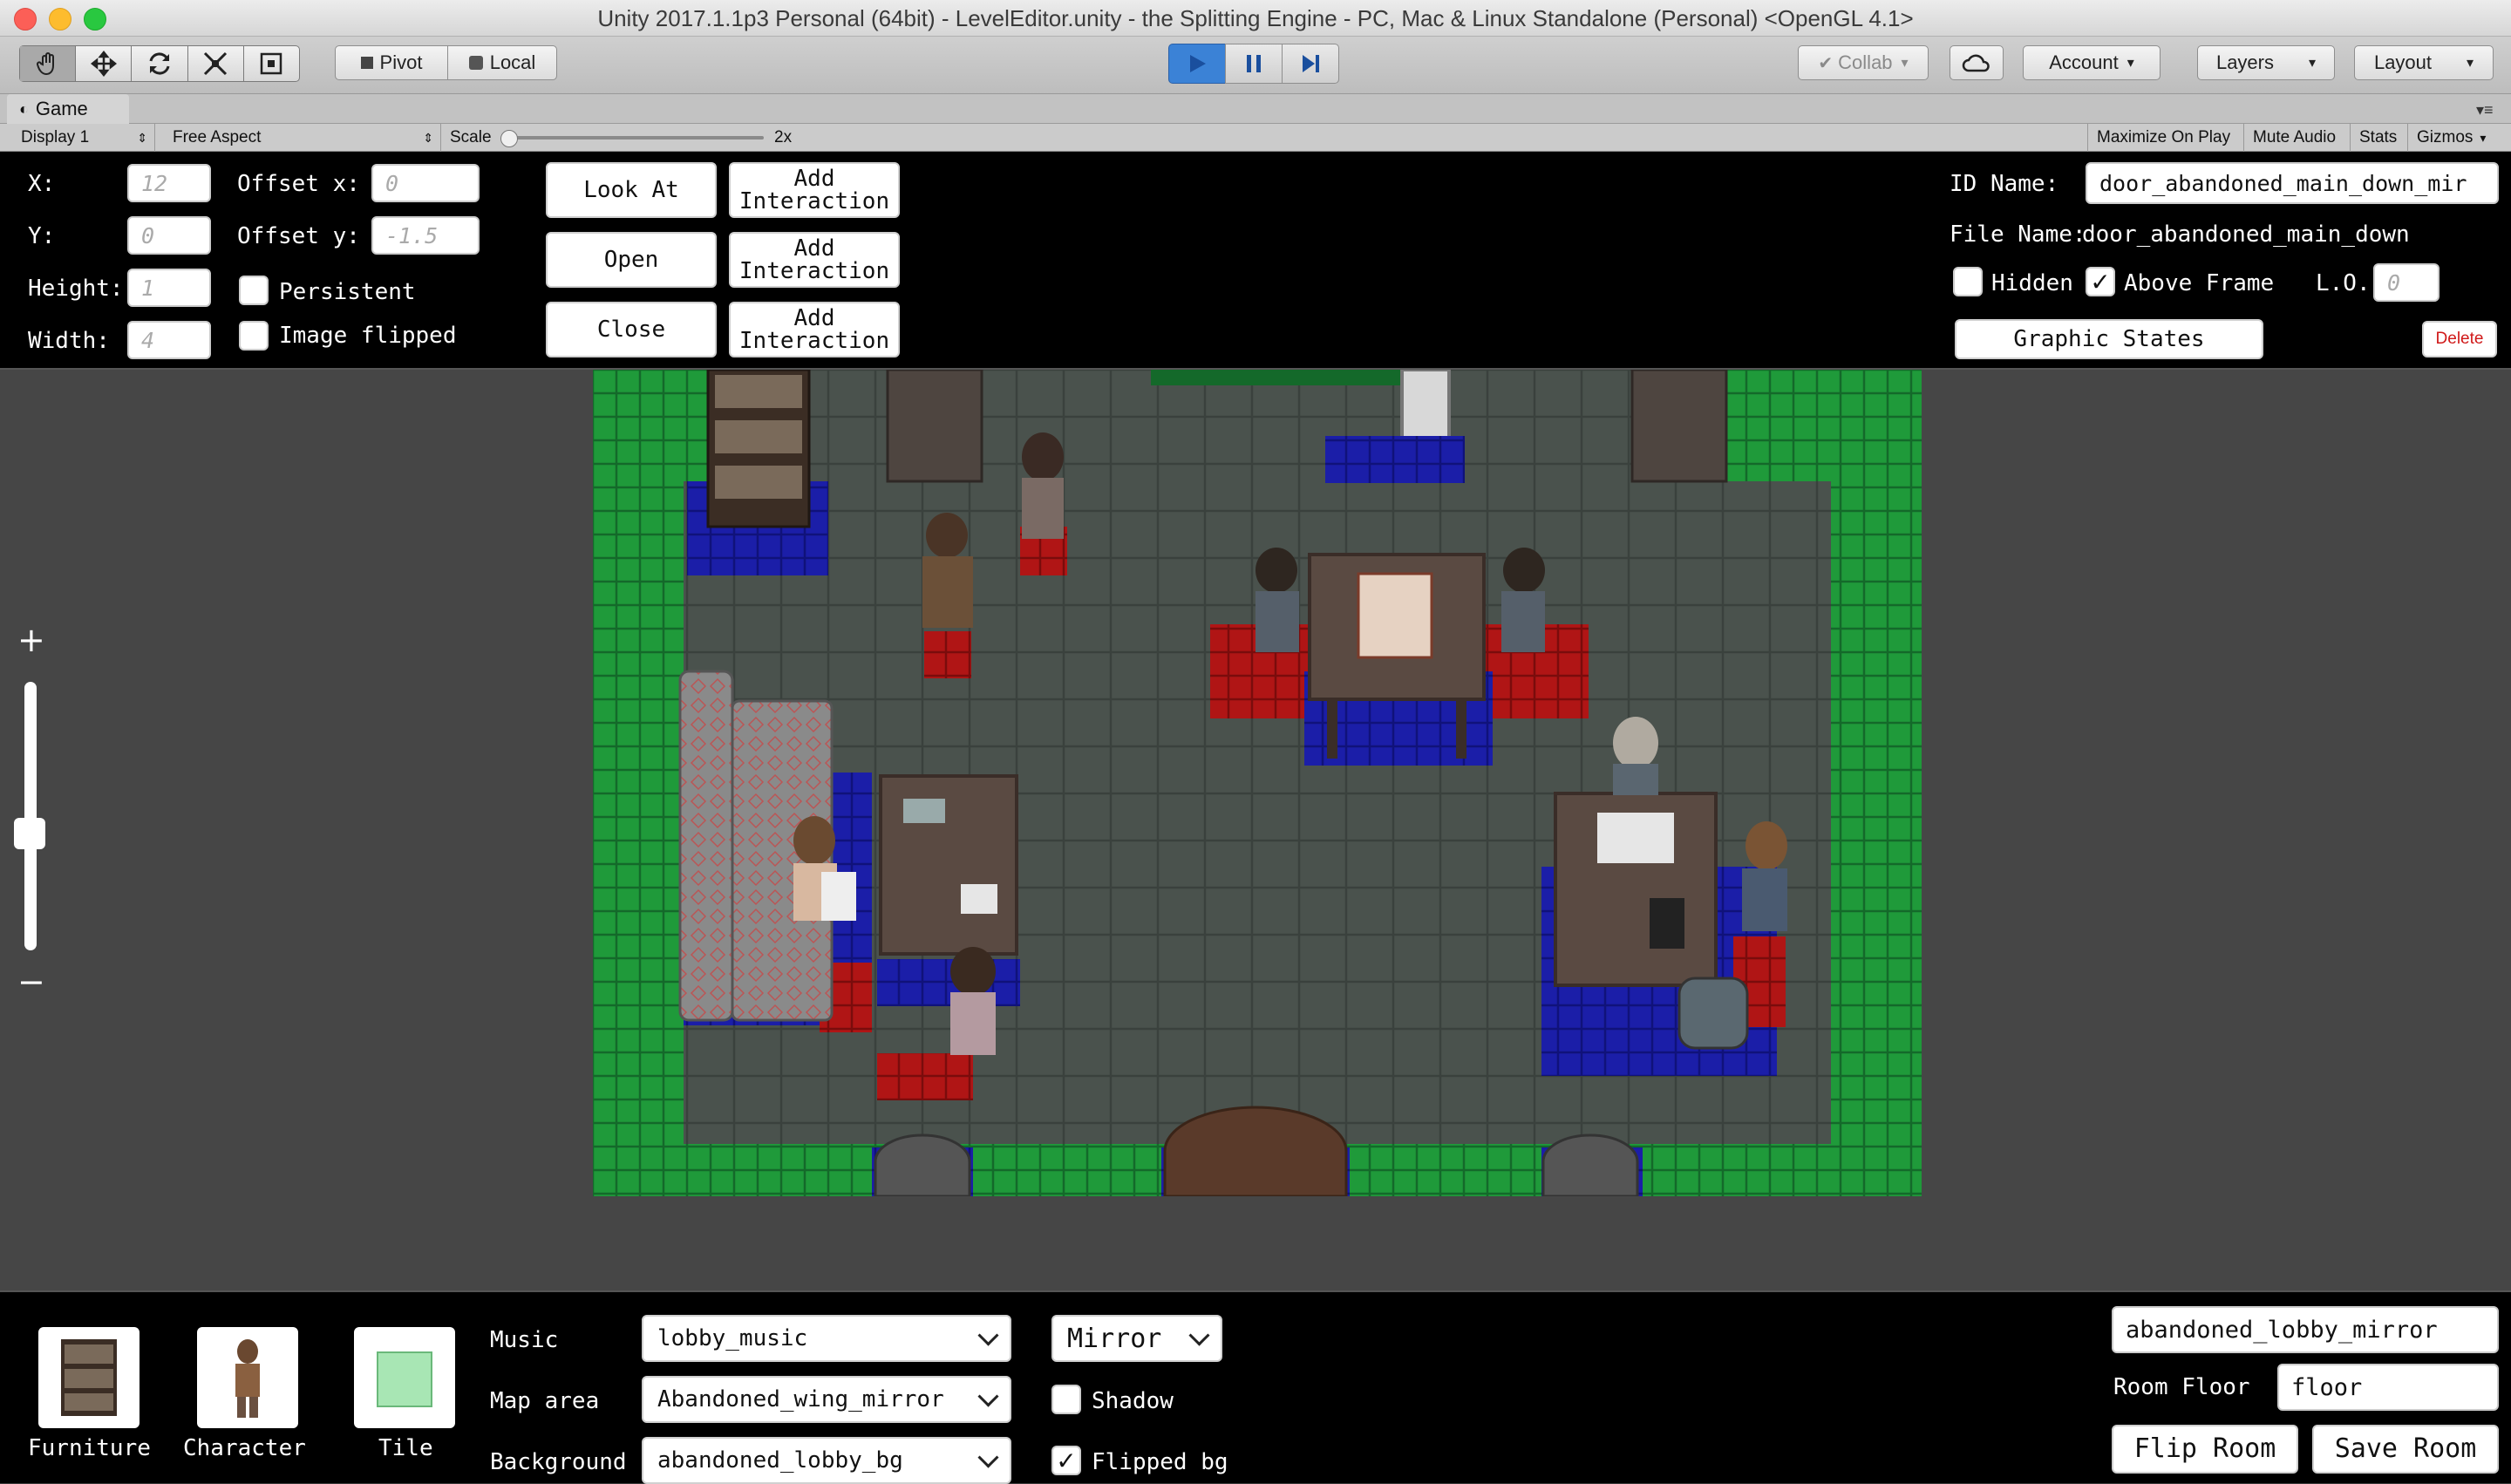  Describe the element at coordinates (254, 290) in the screenshot. I see `persistent-checkbox` at that location.